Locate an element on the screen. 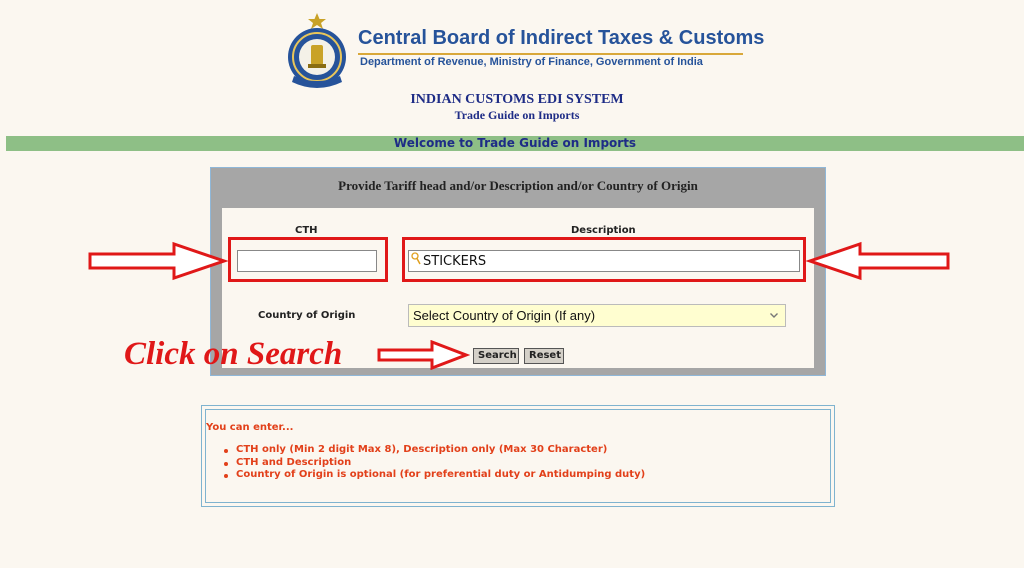 The height and width of the screenshot is (568, 1024). system-subtitle: Trade Guide on Imports is located at coordinates (517, 115).